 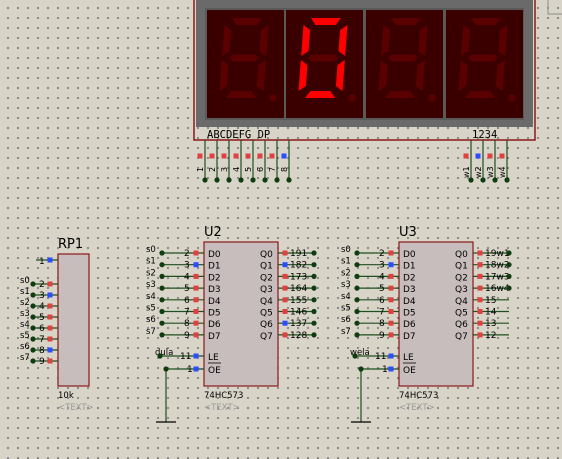 What do you see at coordinates (490, 172) in the screenshot?
I see `display-com-net: w3` at bounding box center [490, 172].